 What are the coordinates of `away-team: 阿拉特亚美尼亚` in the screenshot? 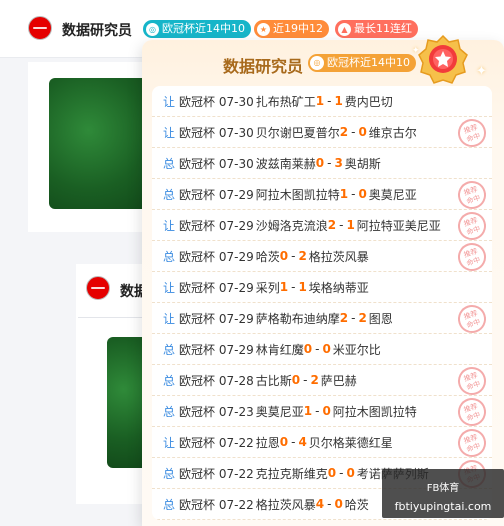 It's located at (398, 225).